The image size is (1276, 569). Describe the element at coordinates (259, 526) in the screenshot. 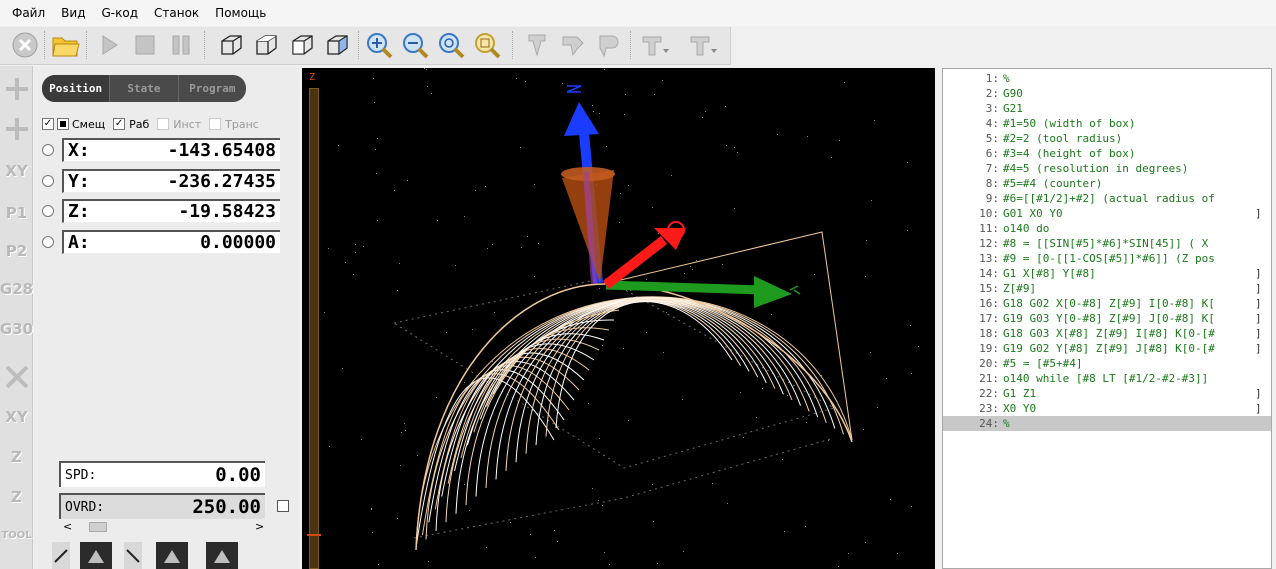

I see `slider-right-arrow: >` at that location.